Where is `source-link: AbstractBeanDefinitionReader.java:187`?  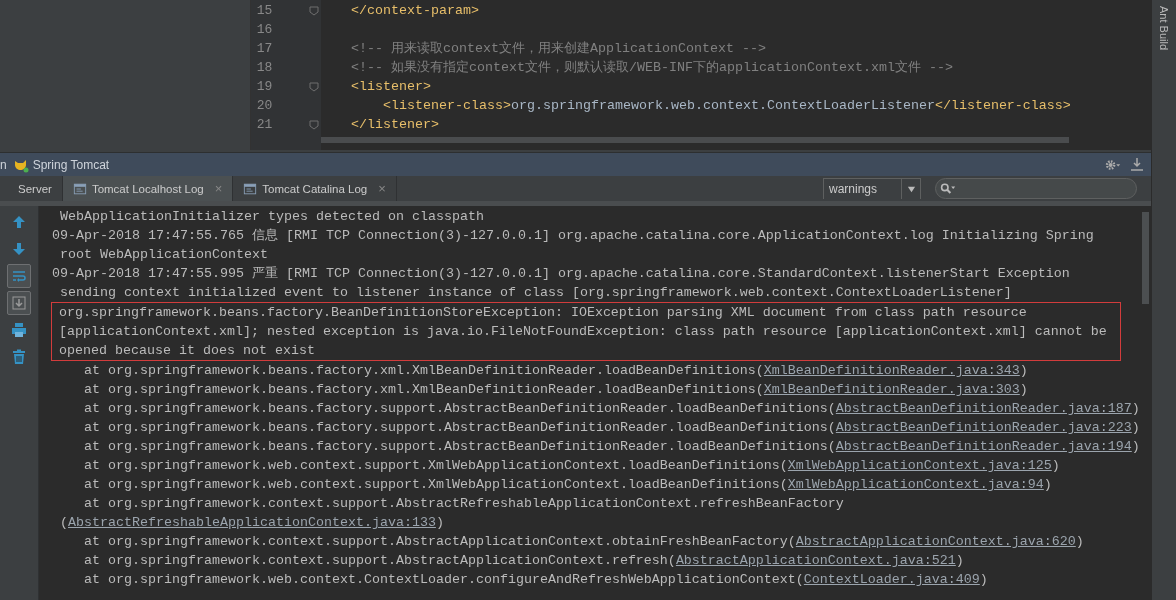
source-link: AbstractBeanDefinitionReader.java:187 is located at coordinates (983, 408).